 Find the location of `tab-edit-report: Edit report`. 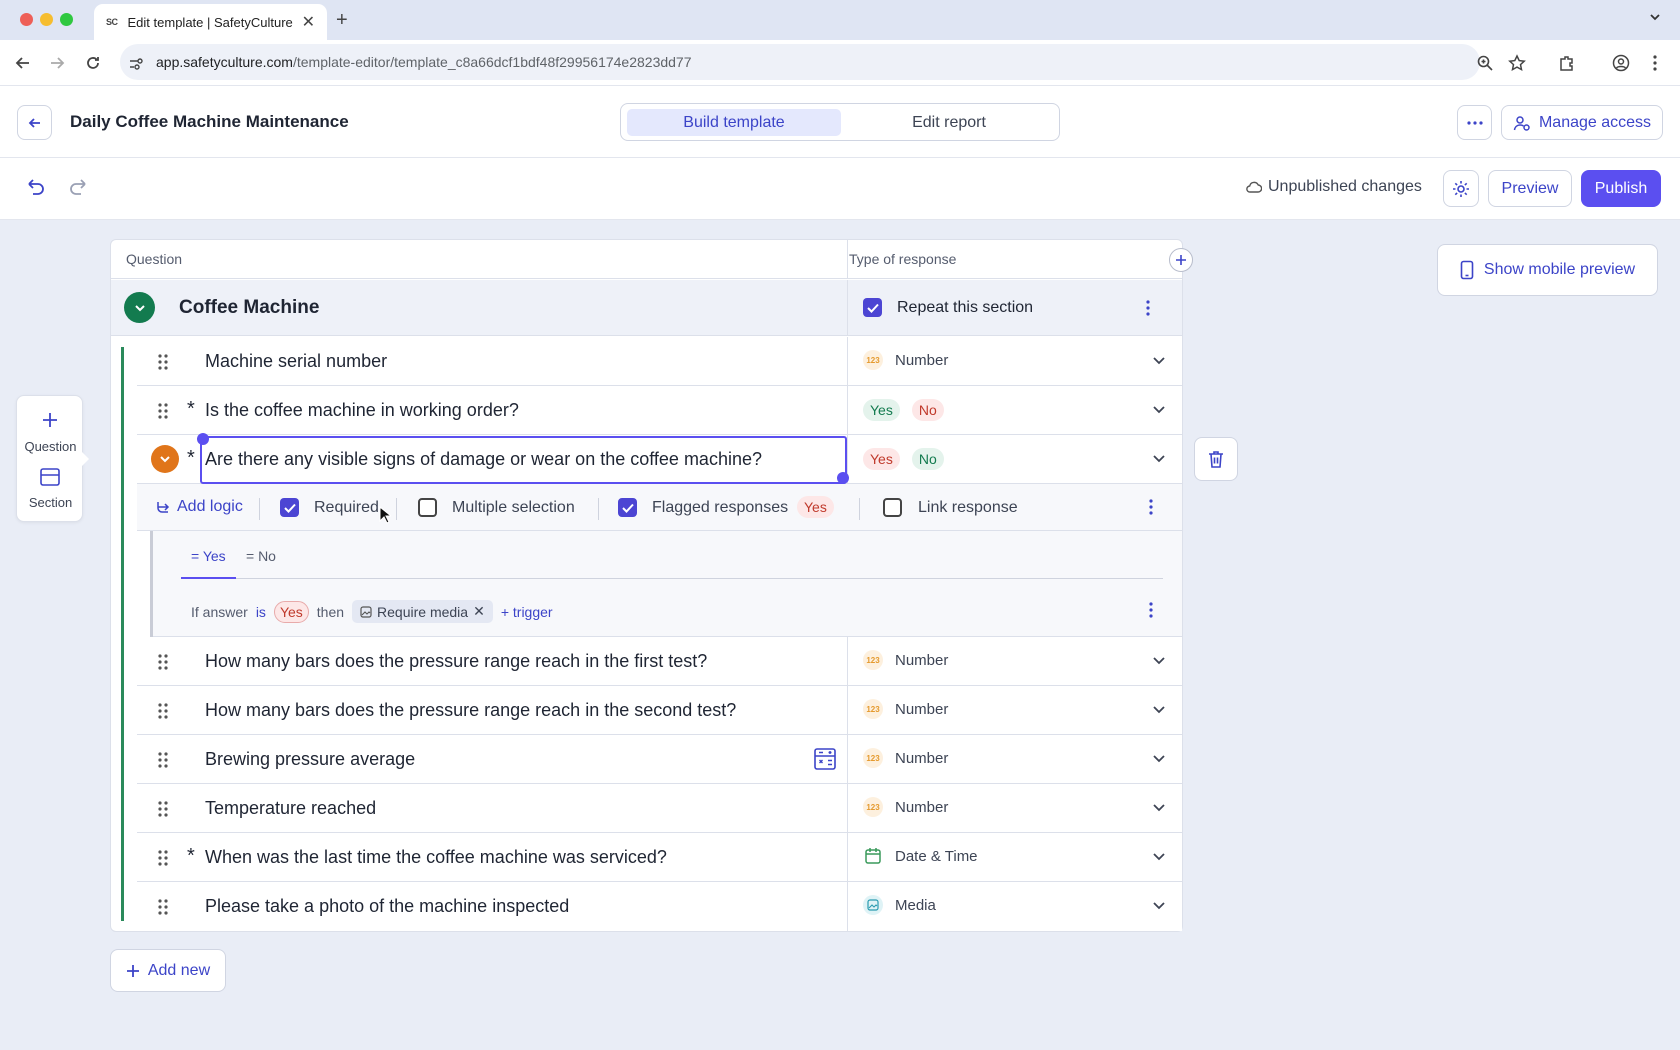

tab-edit-report: Edit report is located at coordinates (949, 122).